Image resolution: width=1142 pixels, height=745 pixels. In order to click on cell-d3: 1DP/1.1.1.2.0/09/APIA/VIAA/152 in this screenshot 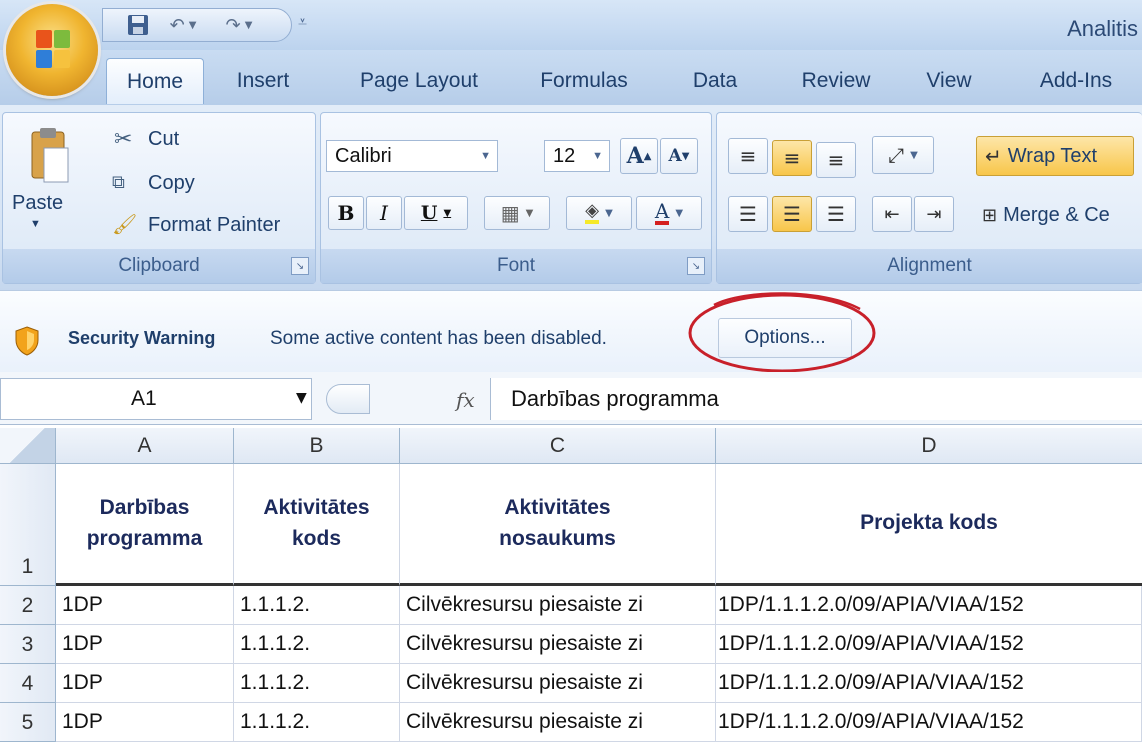, I will do `click(929, 644)`.